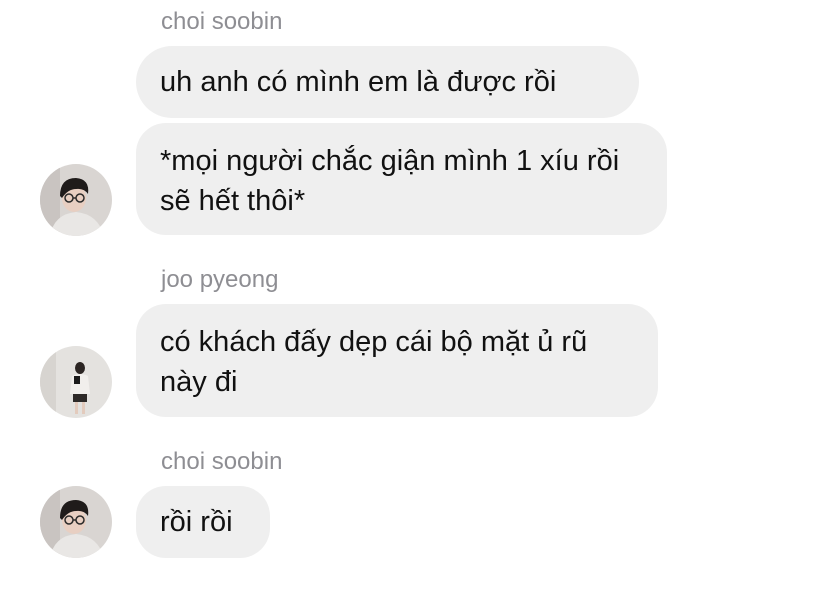  I want to click on girl-mirror-selfie-avatar-icon, so click(76, 382).